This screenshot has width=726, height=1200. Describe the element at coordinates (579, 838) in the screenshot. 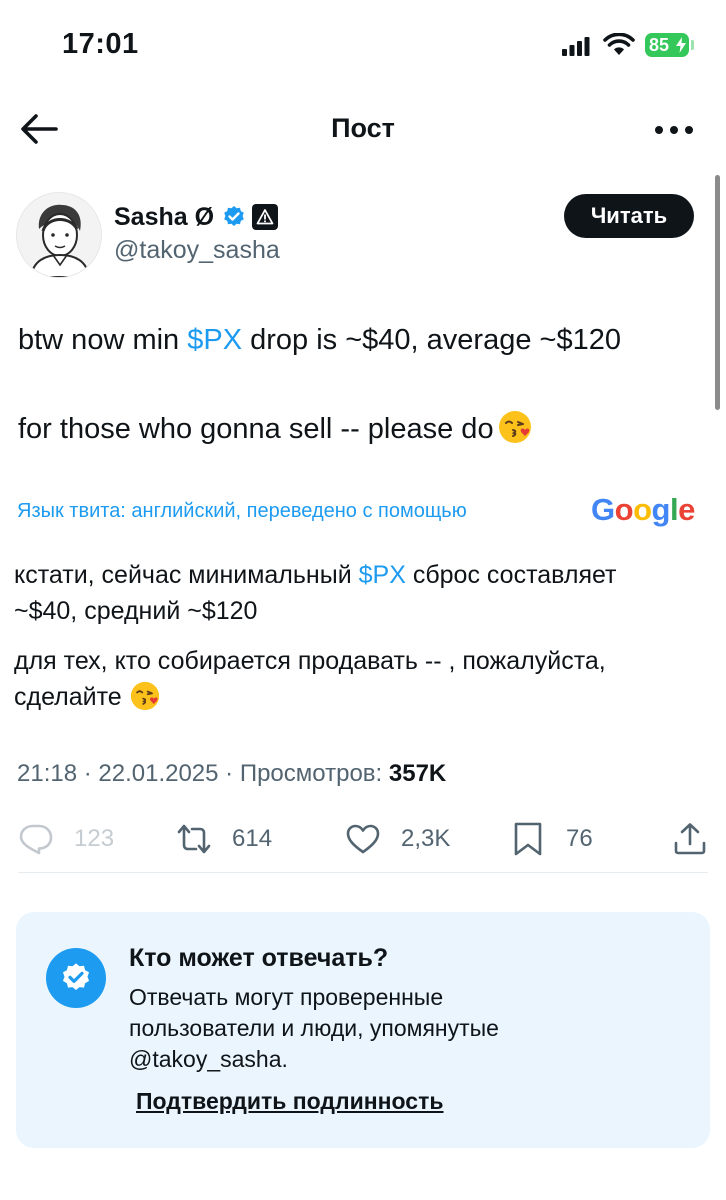

I see `bookmark-count: 76` at that location.